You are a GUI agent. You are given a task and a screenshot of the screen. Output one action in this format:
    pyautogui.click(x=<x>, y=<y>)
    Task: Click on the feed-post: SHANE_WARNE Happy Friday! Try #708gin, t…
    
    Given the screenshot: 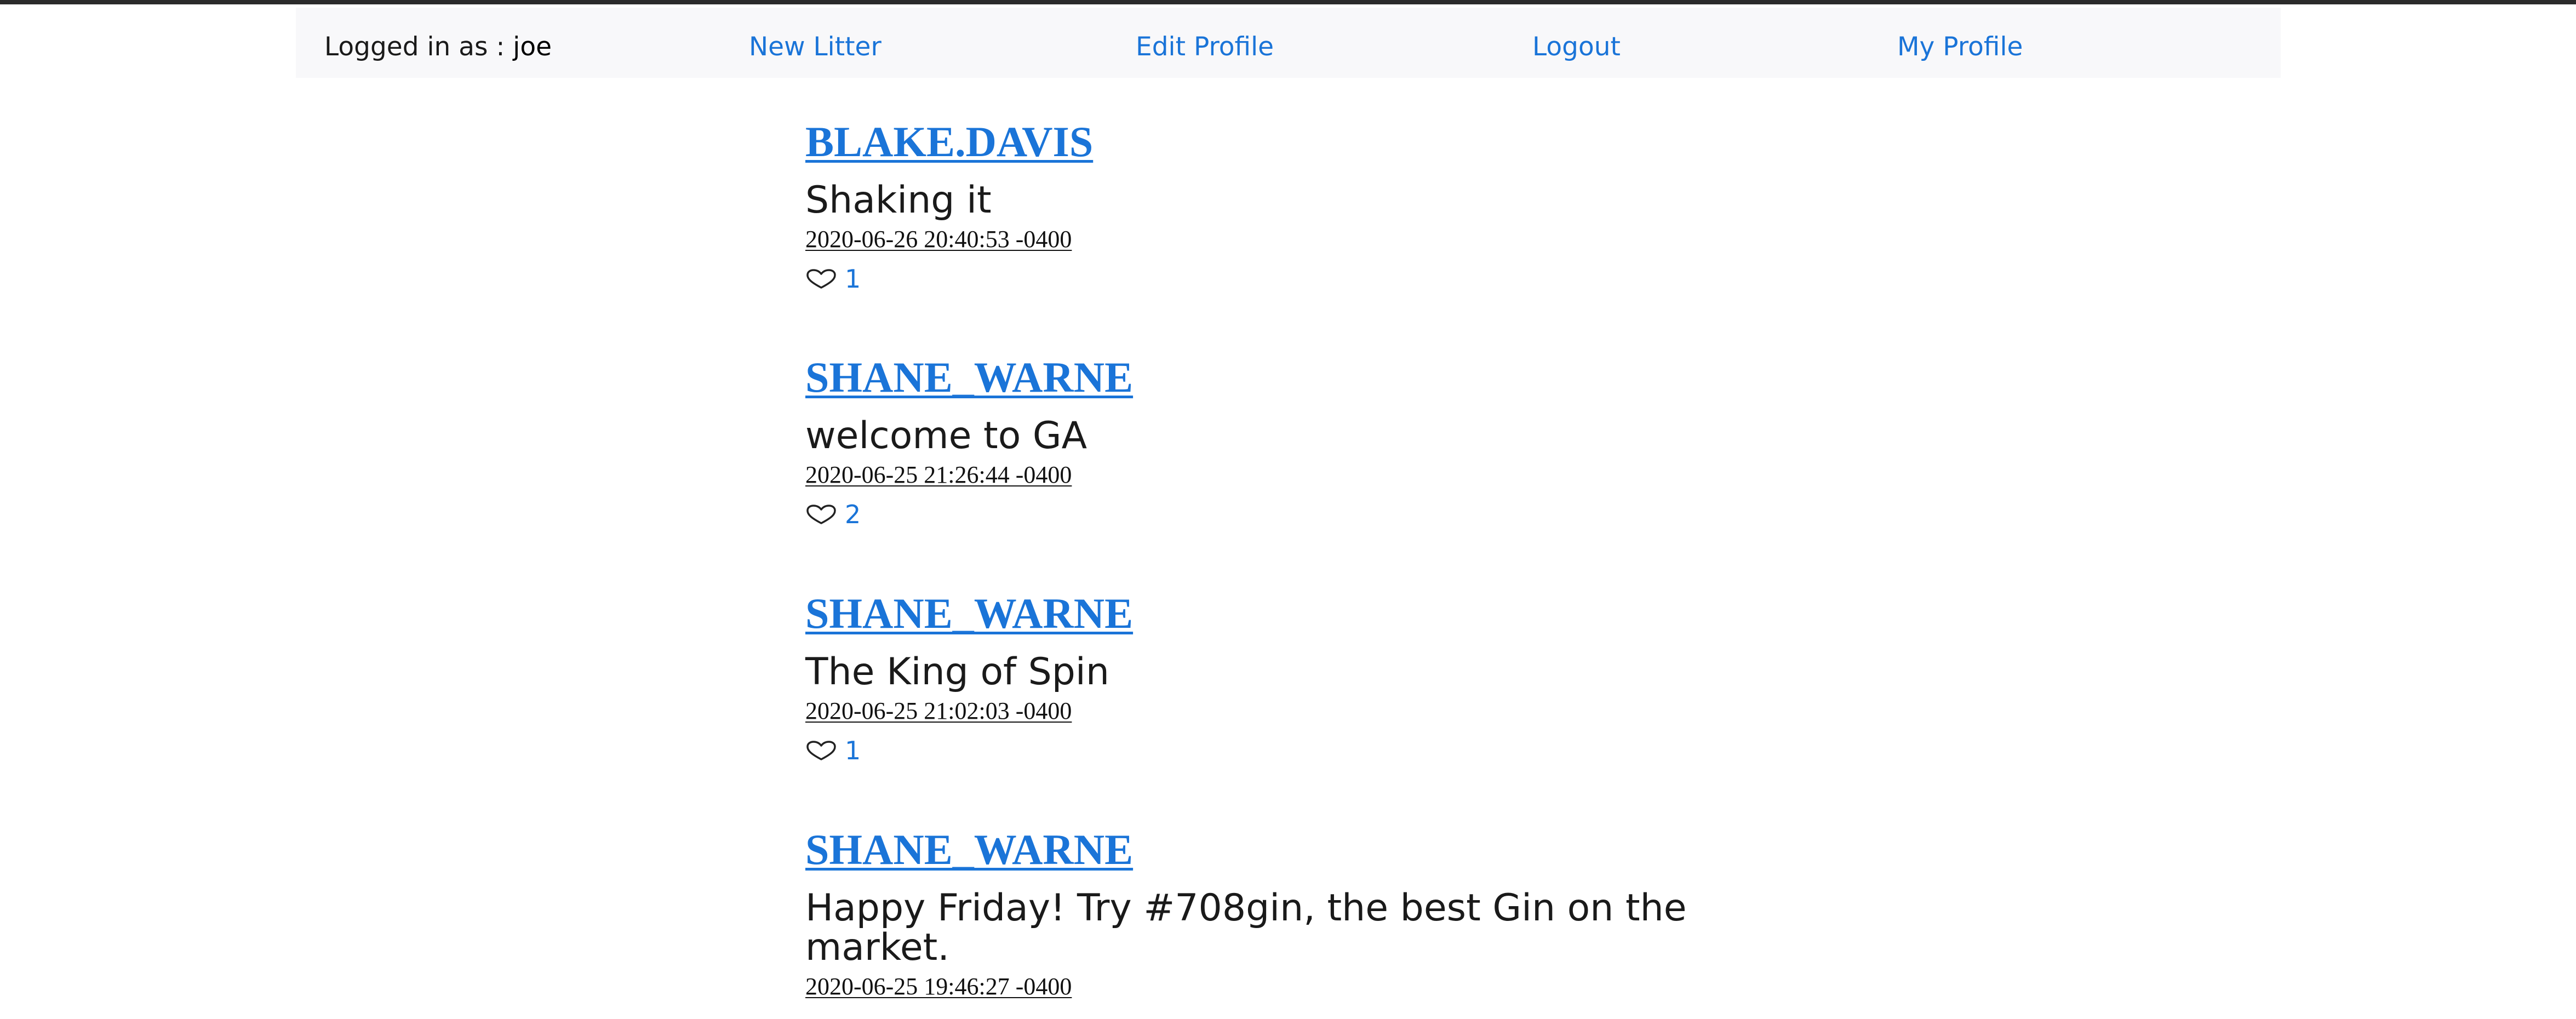 What is the action you would take?
    pyautogui.click(x=1271, y=912)
    